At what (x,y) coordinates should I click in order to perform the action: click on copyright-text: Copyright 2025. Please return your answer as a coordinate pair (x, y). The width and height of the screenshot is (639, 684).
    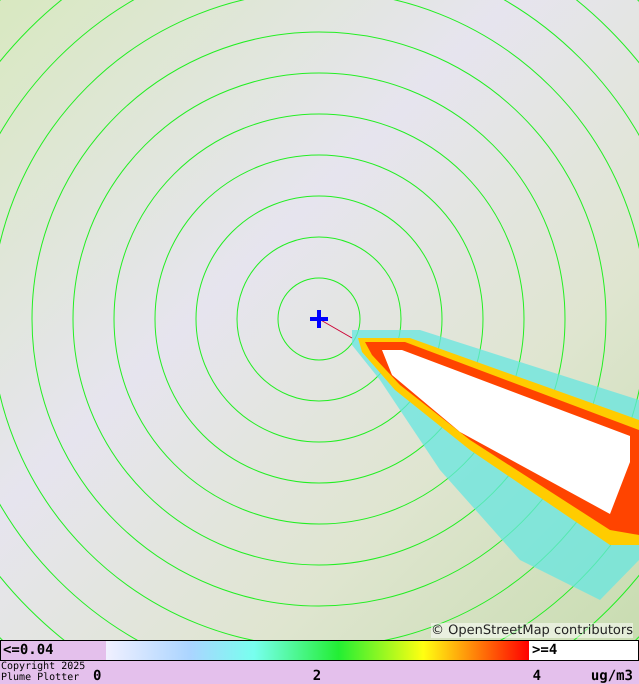
    Looking at the image, I should click on (43, 666).